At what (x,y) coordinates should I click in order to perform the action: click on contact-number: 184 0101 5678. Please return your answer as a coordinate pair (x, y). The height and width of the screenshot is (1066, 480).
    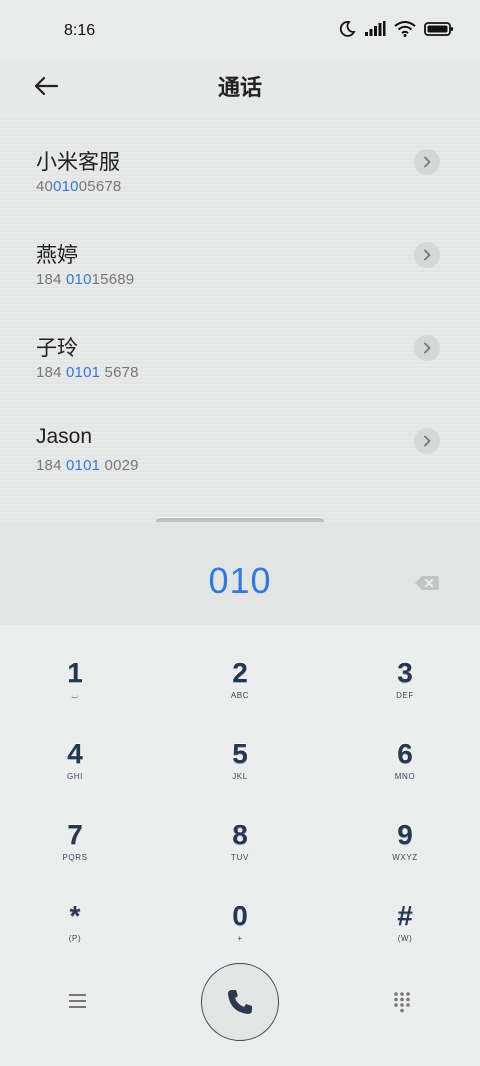
    Looking at the image, I should click on (87, 372).